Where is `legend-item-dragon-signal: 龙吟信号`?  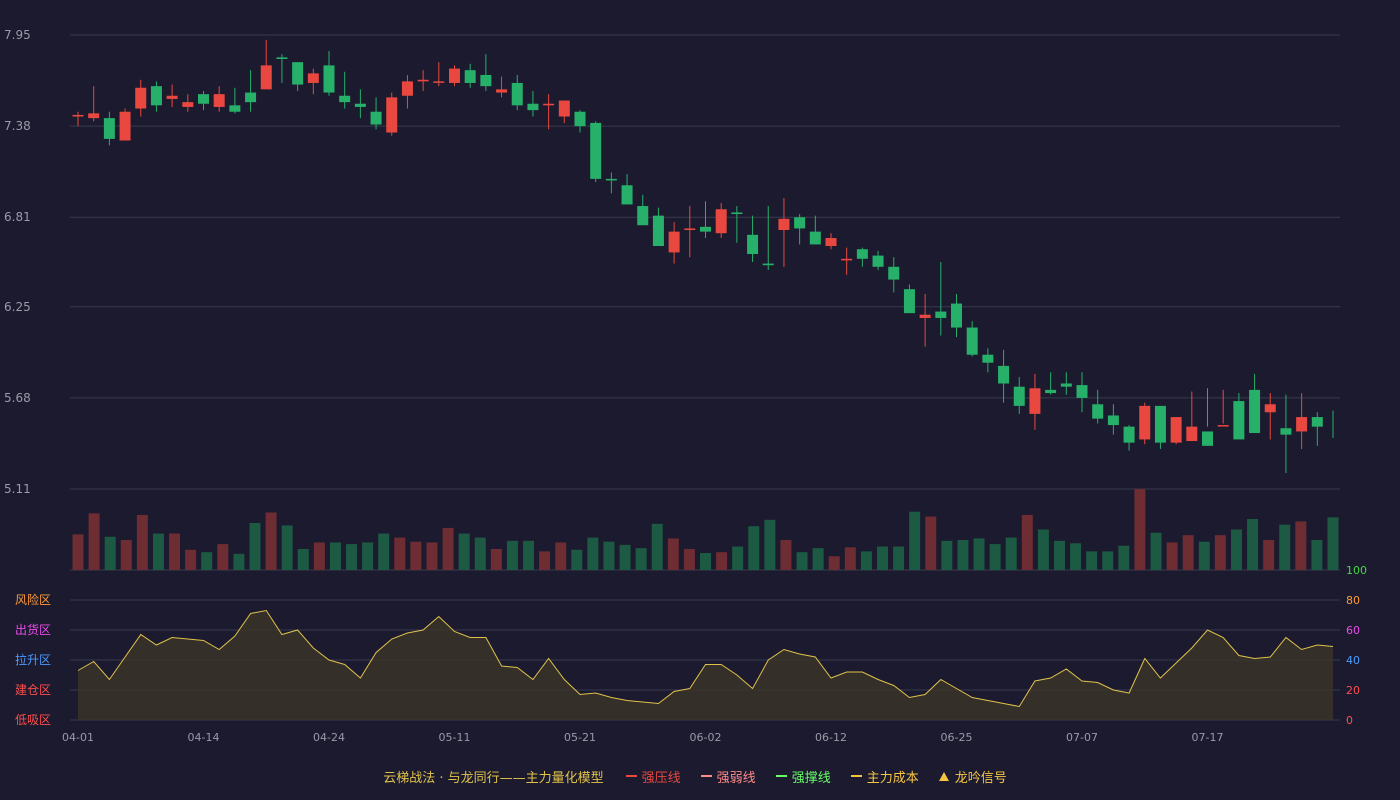 legend-item-dragon-signal: 龙吟信号 is located at coordinates (972, 776).